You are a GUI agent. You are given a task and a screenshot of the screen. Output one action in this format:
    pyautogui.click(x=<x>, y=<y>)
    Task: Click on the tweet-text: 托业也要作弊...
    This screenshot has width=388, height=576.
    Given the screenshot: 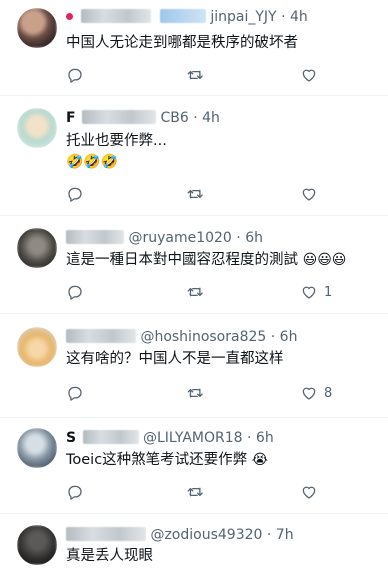 What is the action you would take?
    pyautogui.click(x=116, y=141)
    